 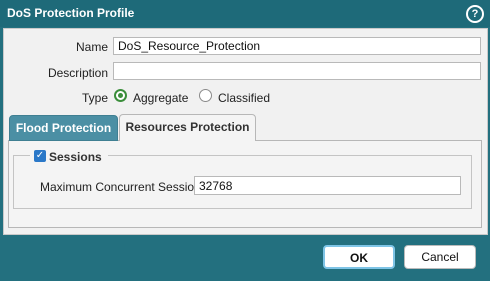 What do you see at coordinates (327, 185) in the screenshot?
I see `max-sessions-input` at bounding box center [327, 185].